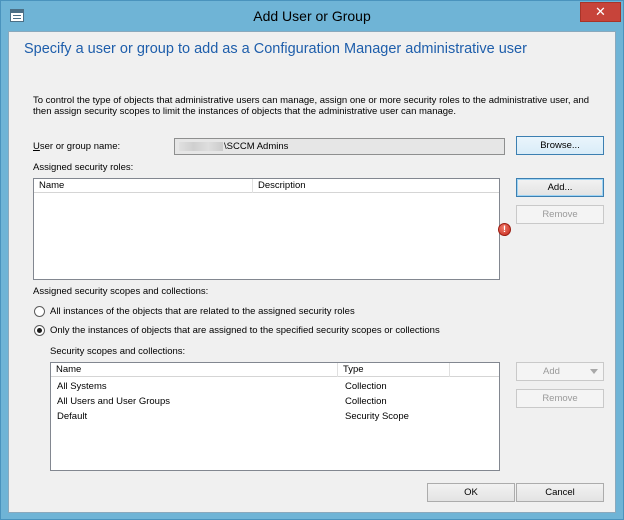 Image resolution: width=624 pixels, height=520 pixels. I want to click on scopes-list-header: Name Type, so click(275, 370).